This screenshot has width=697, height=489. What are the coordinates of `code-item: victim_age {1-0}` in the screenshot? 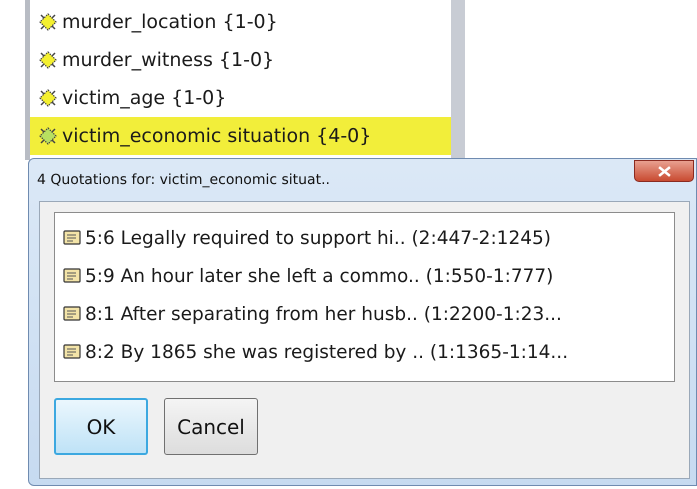 It's located at (240, 98).